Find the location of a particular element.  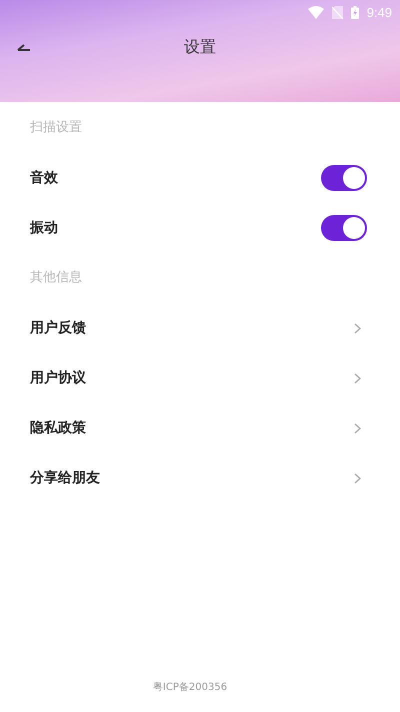

section-heading: 扫描设置 is located at coordinates (56, 128).